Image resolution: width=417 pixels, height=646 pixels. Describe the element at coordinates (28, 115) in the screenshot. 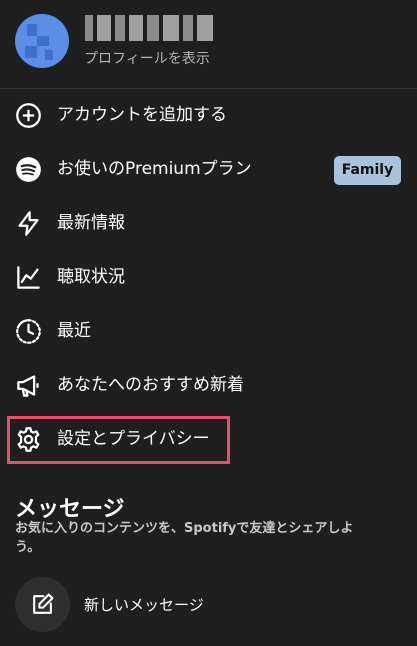

I see `plus-circle-icon` at that location.